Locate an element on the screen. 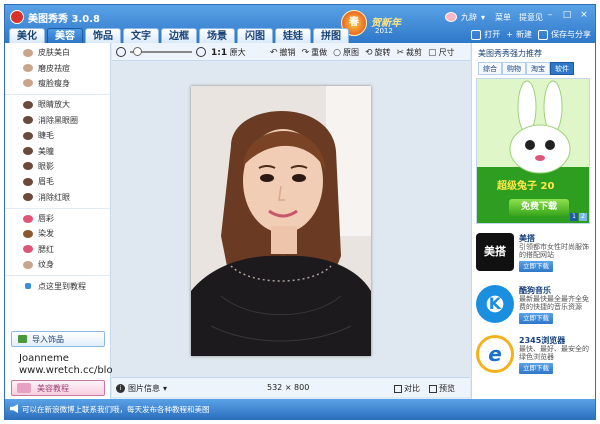  menu-item-tattoo: 纹身 is located at coordinates (57, 264).